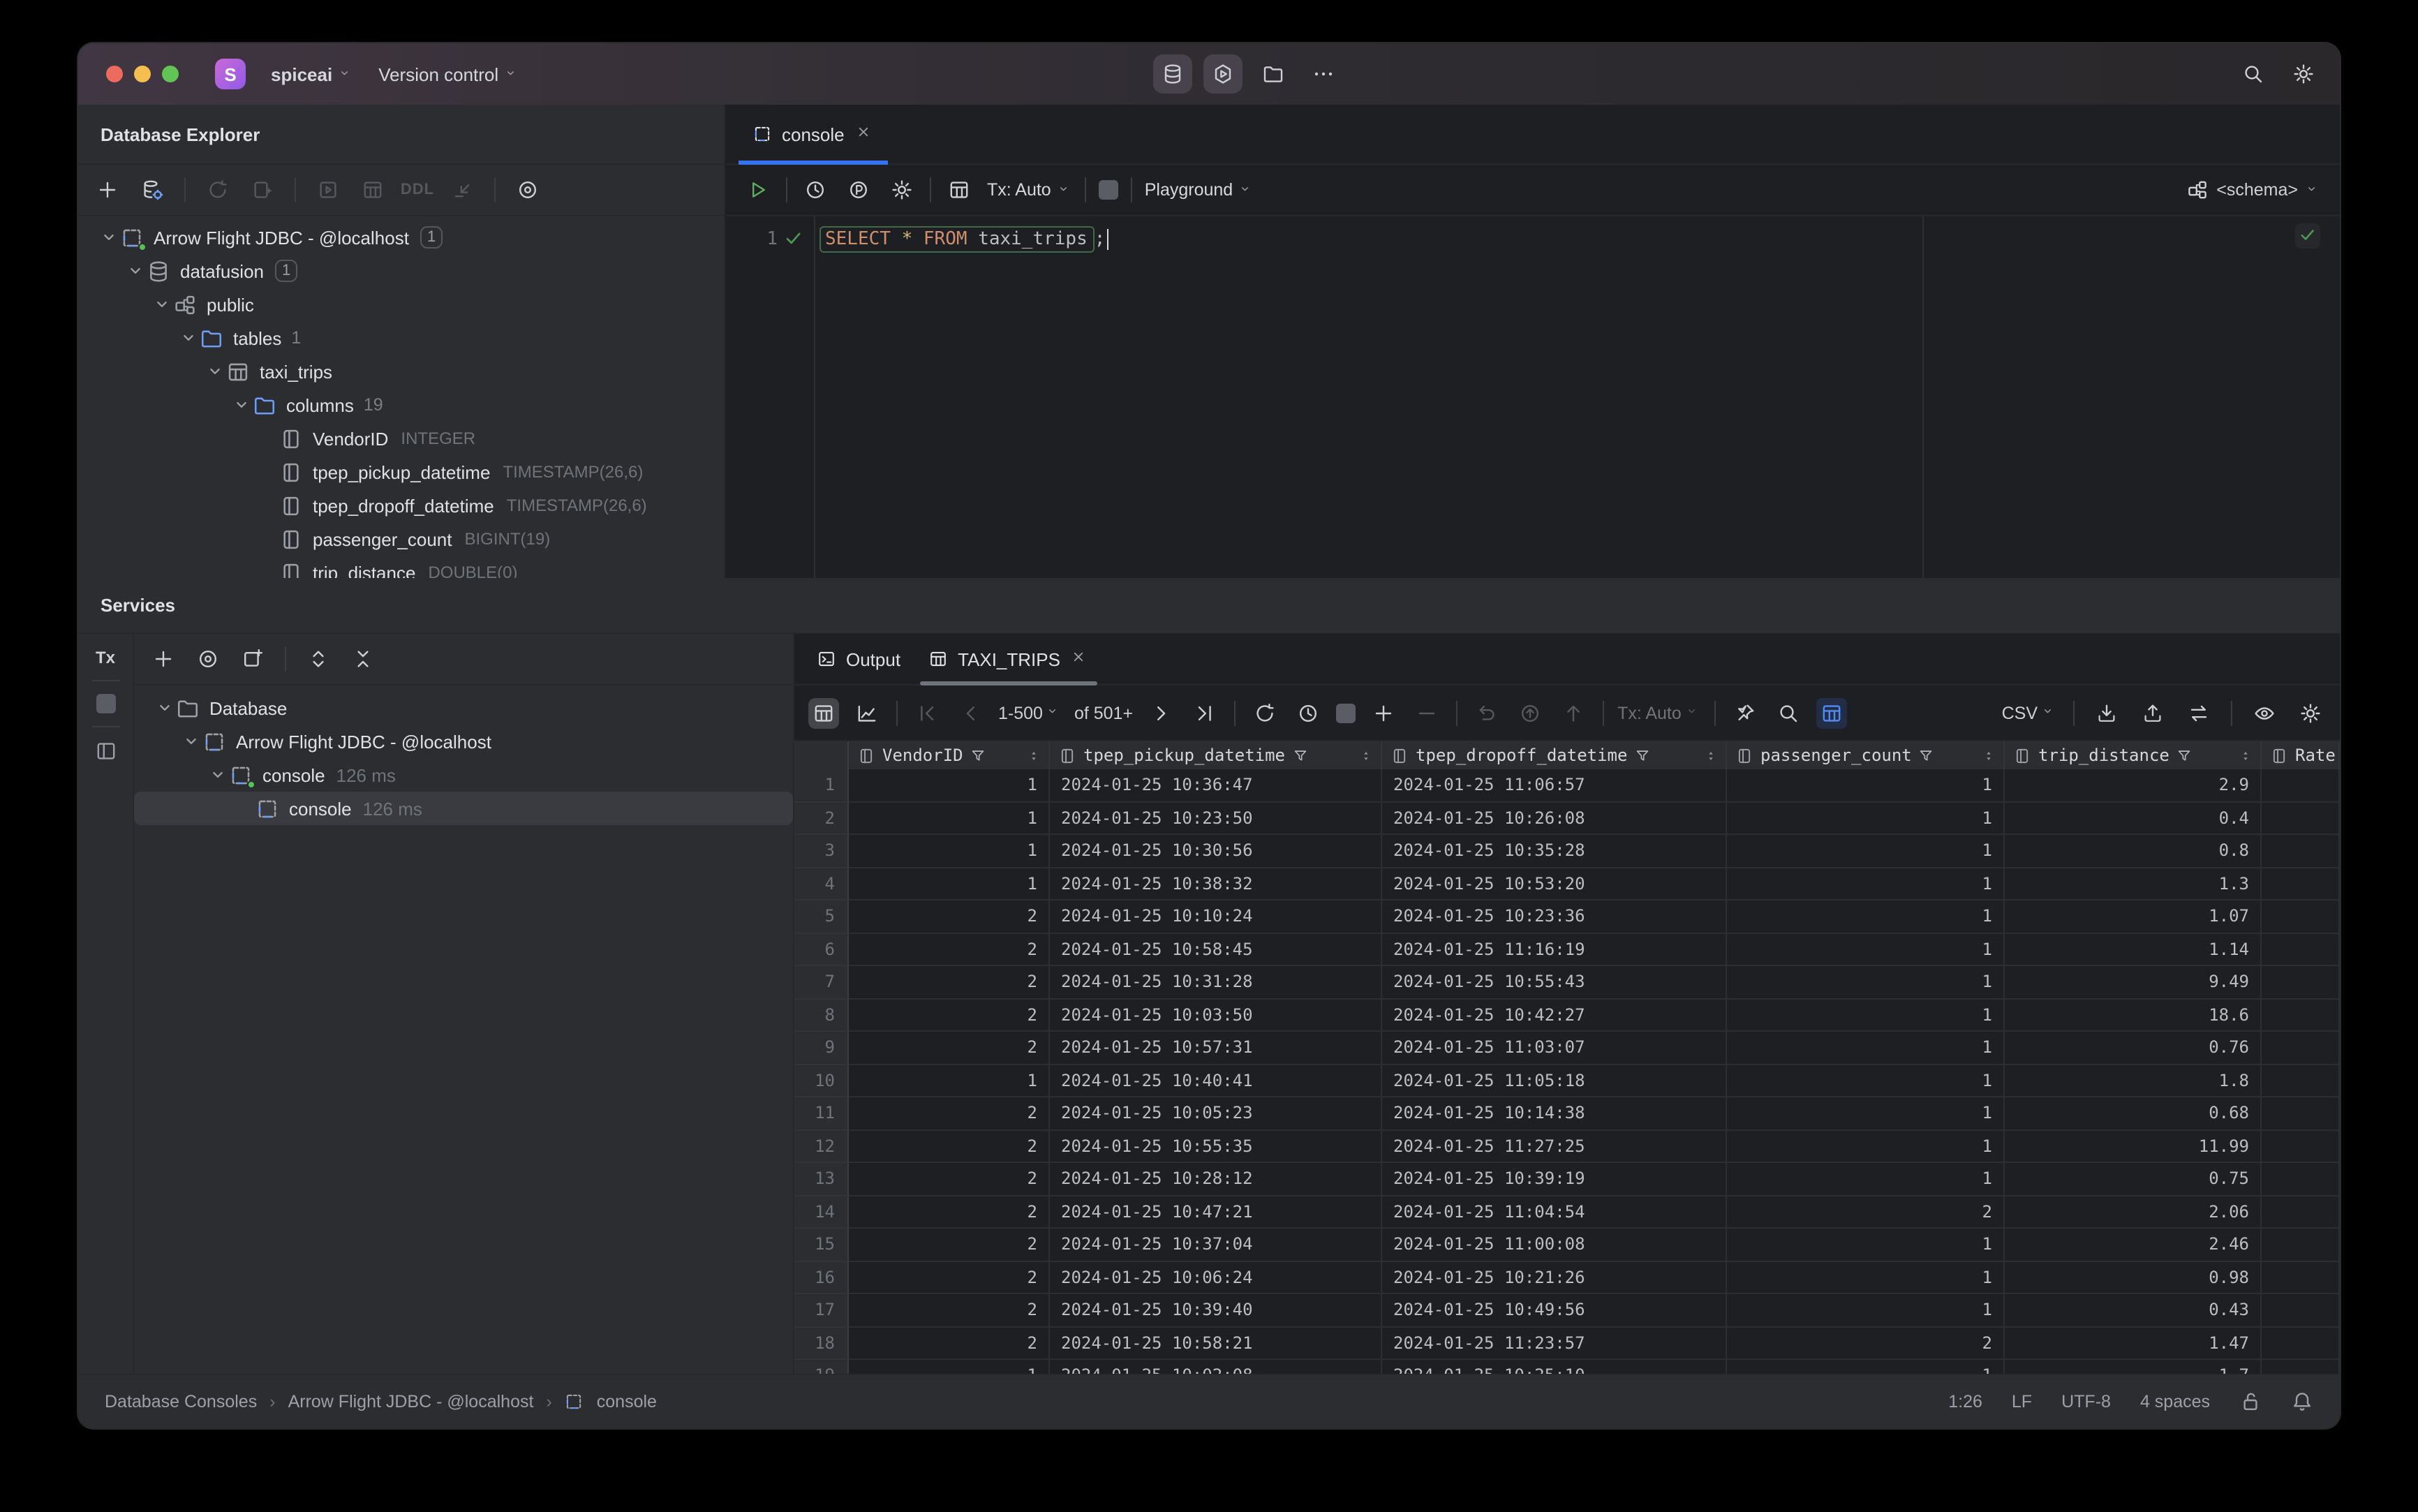  What do you see at coordinates (217, 190) in the screenshot?
I see `refresh-button` at bounding box center [217, 190].